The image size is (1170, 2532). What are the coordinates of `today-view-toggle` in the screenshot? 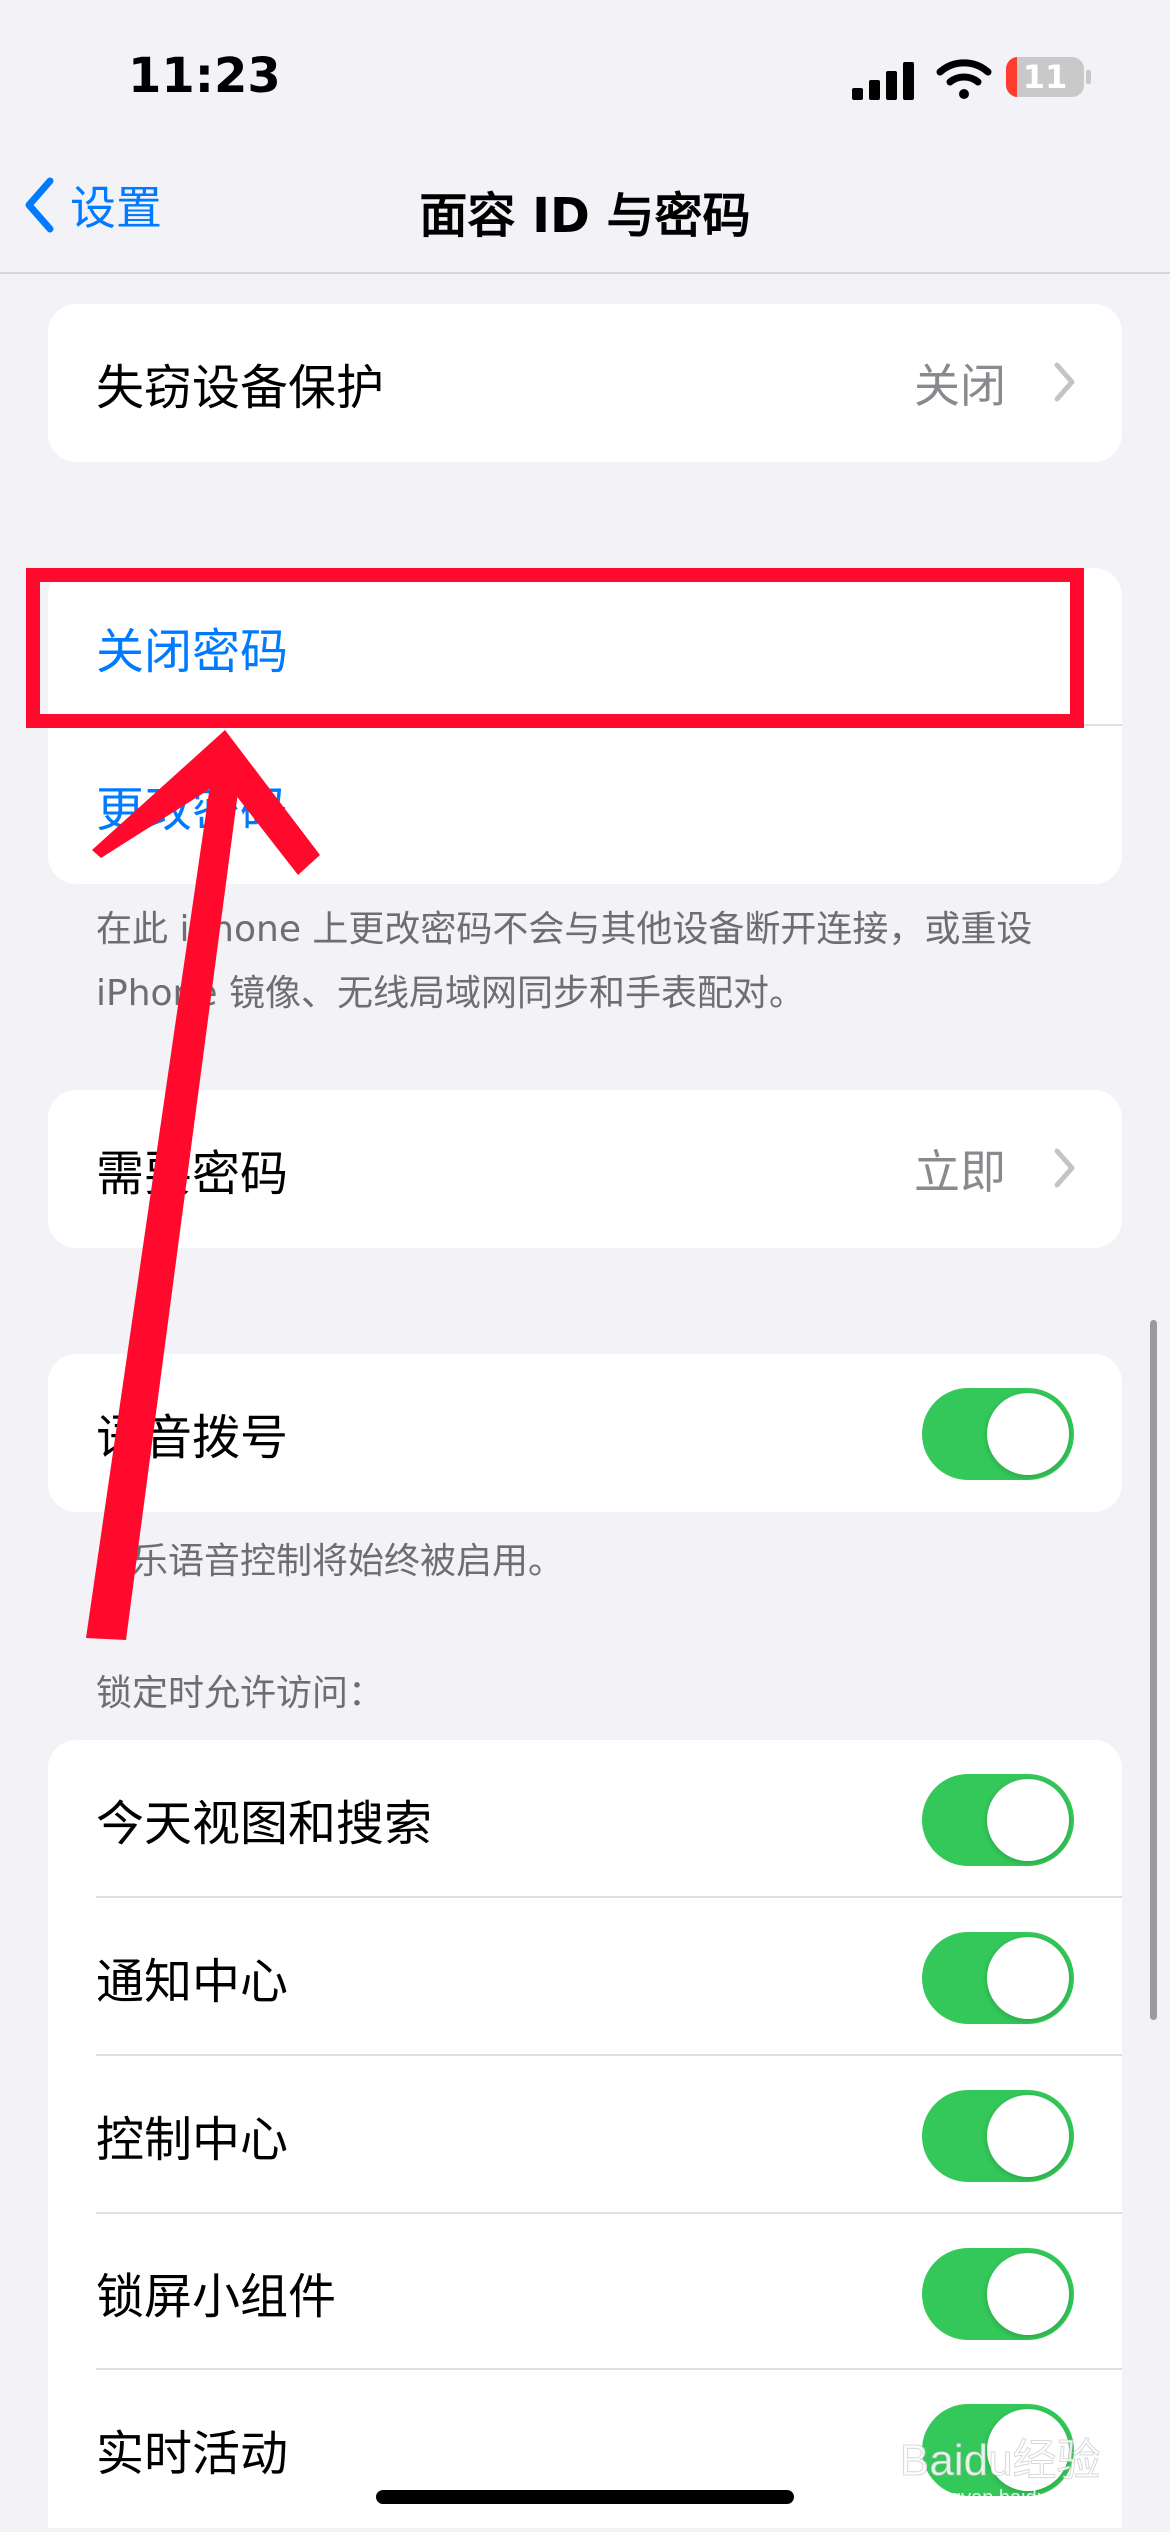 It's located at (998, 1820).